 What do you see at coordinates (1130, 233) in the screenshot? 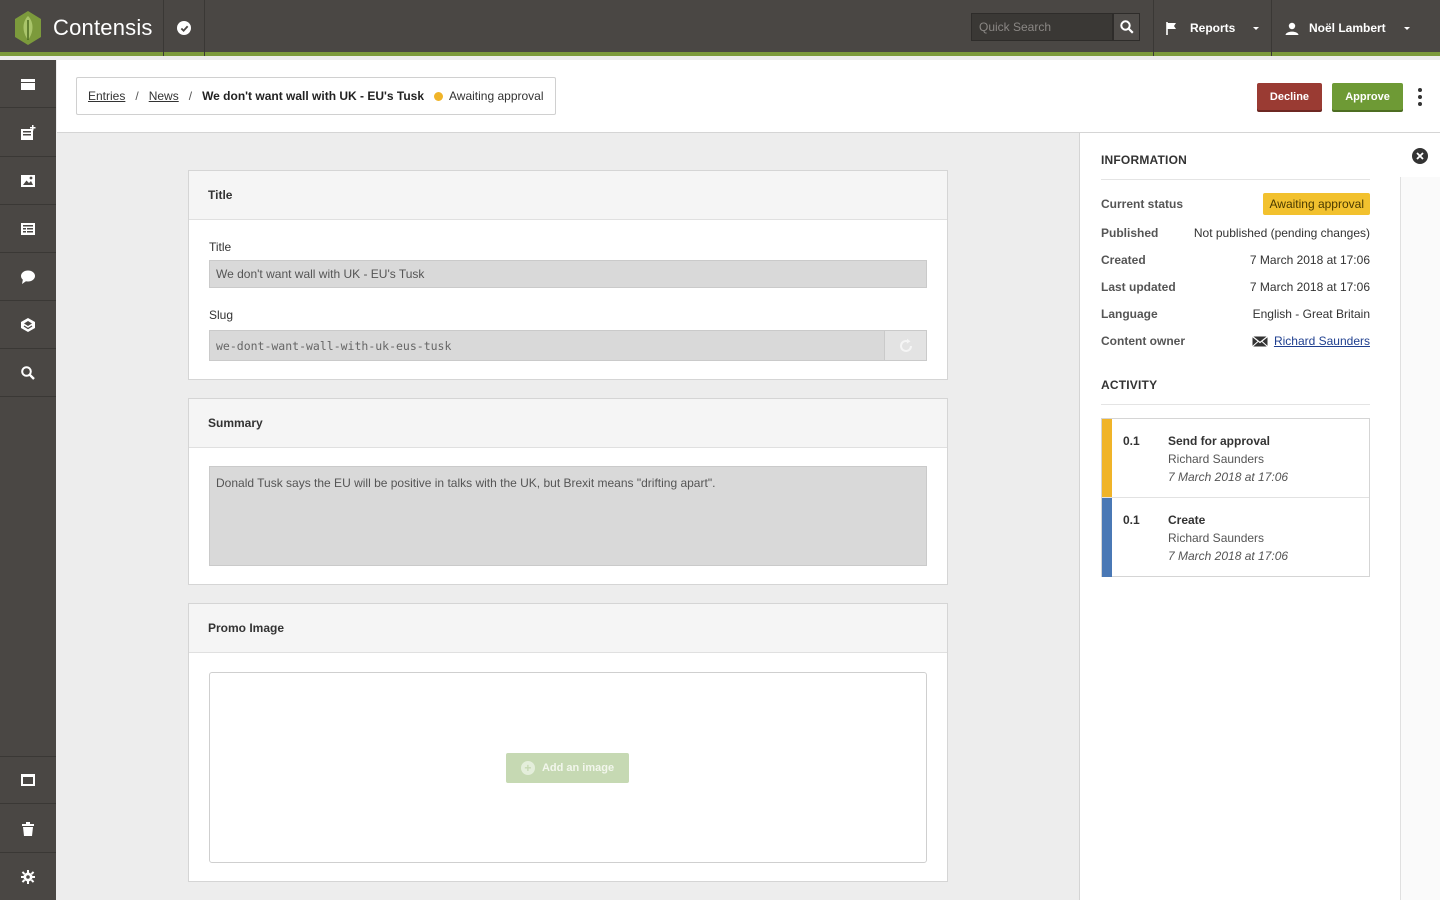
I see `info-key: Published` at bounding box center [1130, 233].